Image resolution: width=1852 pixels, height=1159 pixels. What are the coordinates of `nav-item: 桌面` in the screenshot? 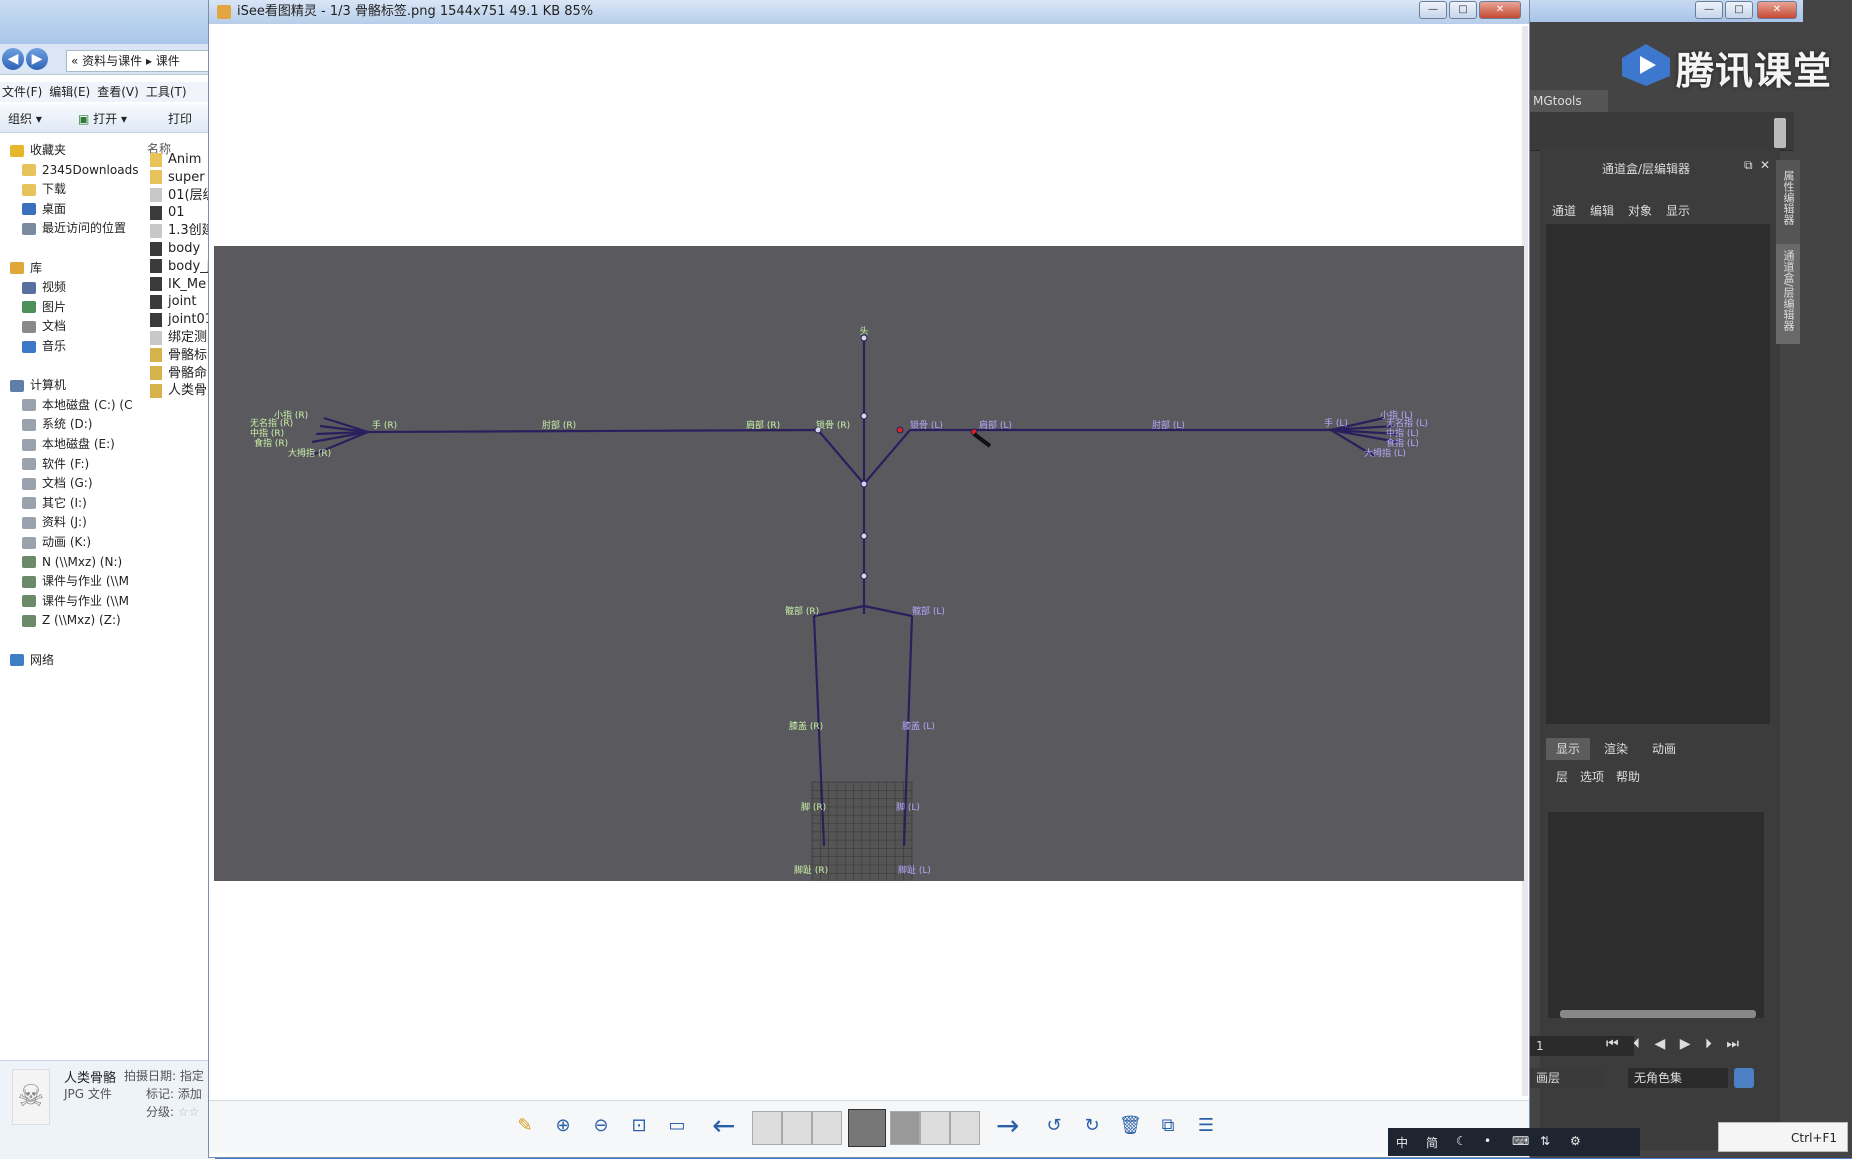 It's located at (44, 209).